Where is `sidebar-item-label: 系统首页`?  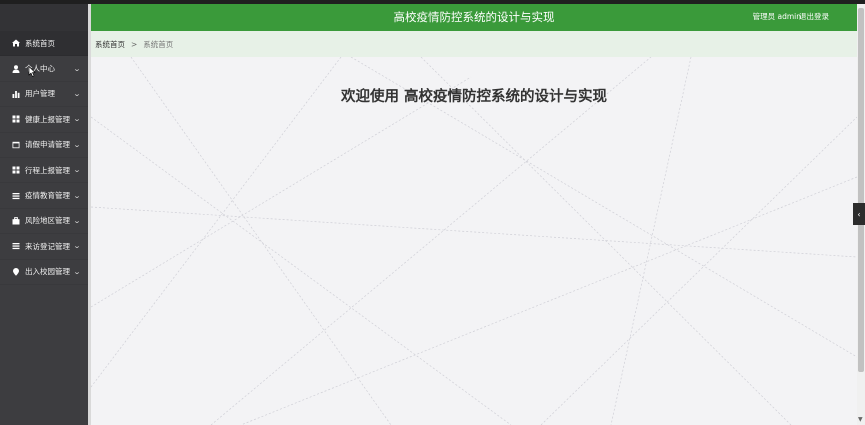 sidebar-item-label: 系统首页 is located at coordinates (40, 43).